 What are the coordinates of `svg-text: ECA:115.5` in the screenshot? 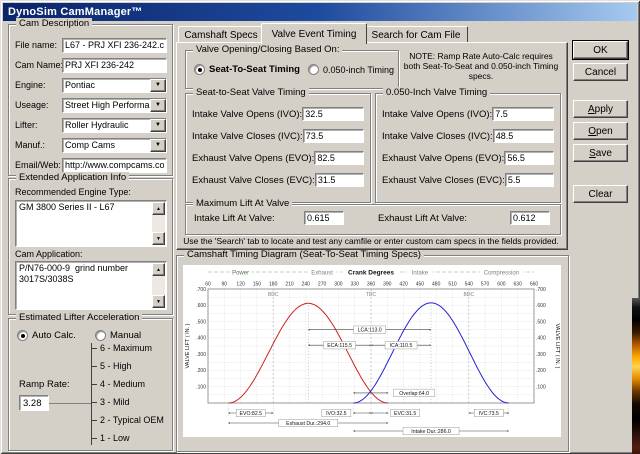 It's located at (339, 346).